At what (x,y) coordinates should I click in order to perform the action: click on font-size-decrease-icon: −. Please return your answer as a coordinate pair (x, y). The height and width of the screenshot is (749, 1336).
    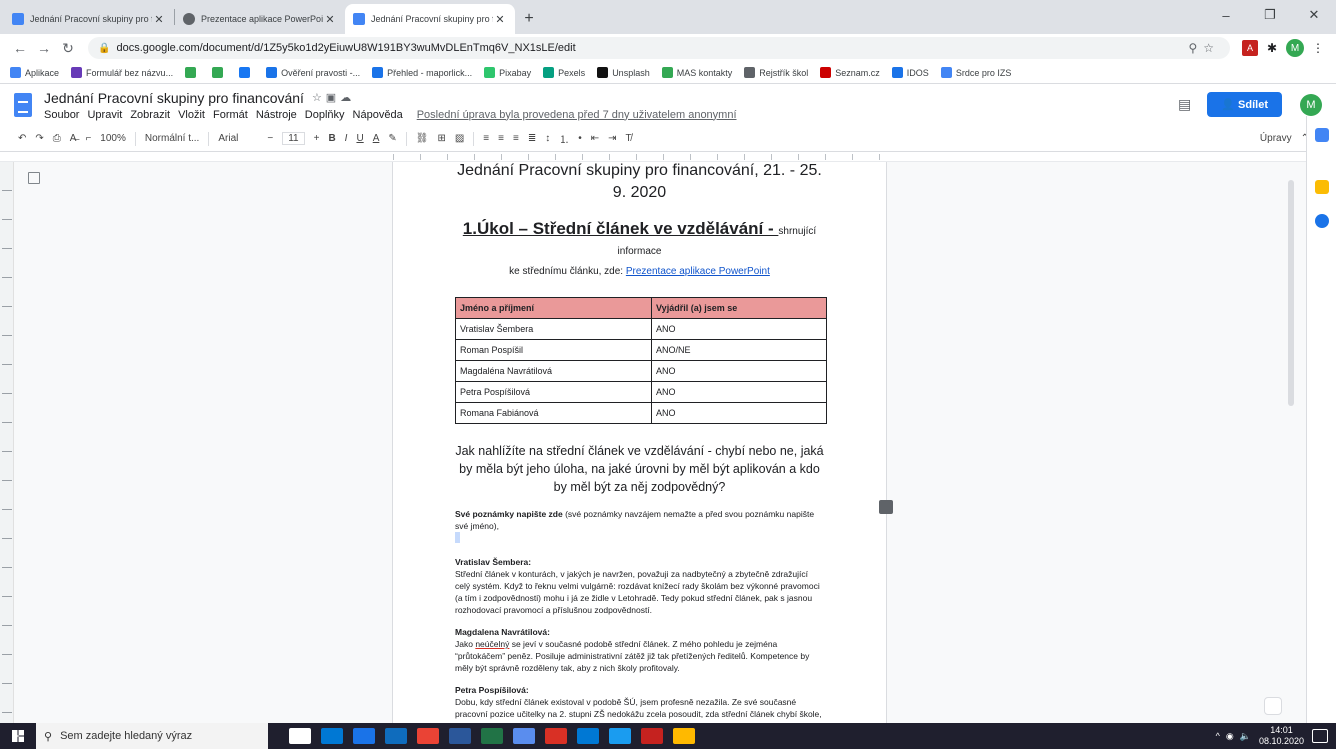
    Looking at the image, I should click on (270, 138).